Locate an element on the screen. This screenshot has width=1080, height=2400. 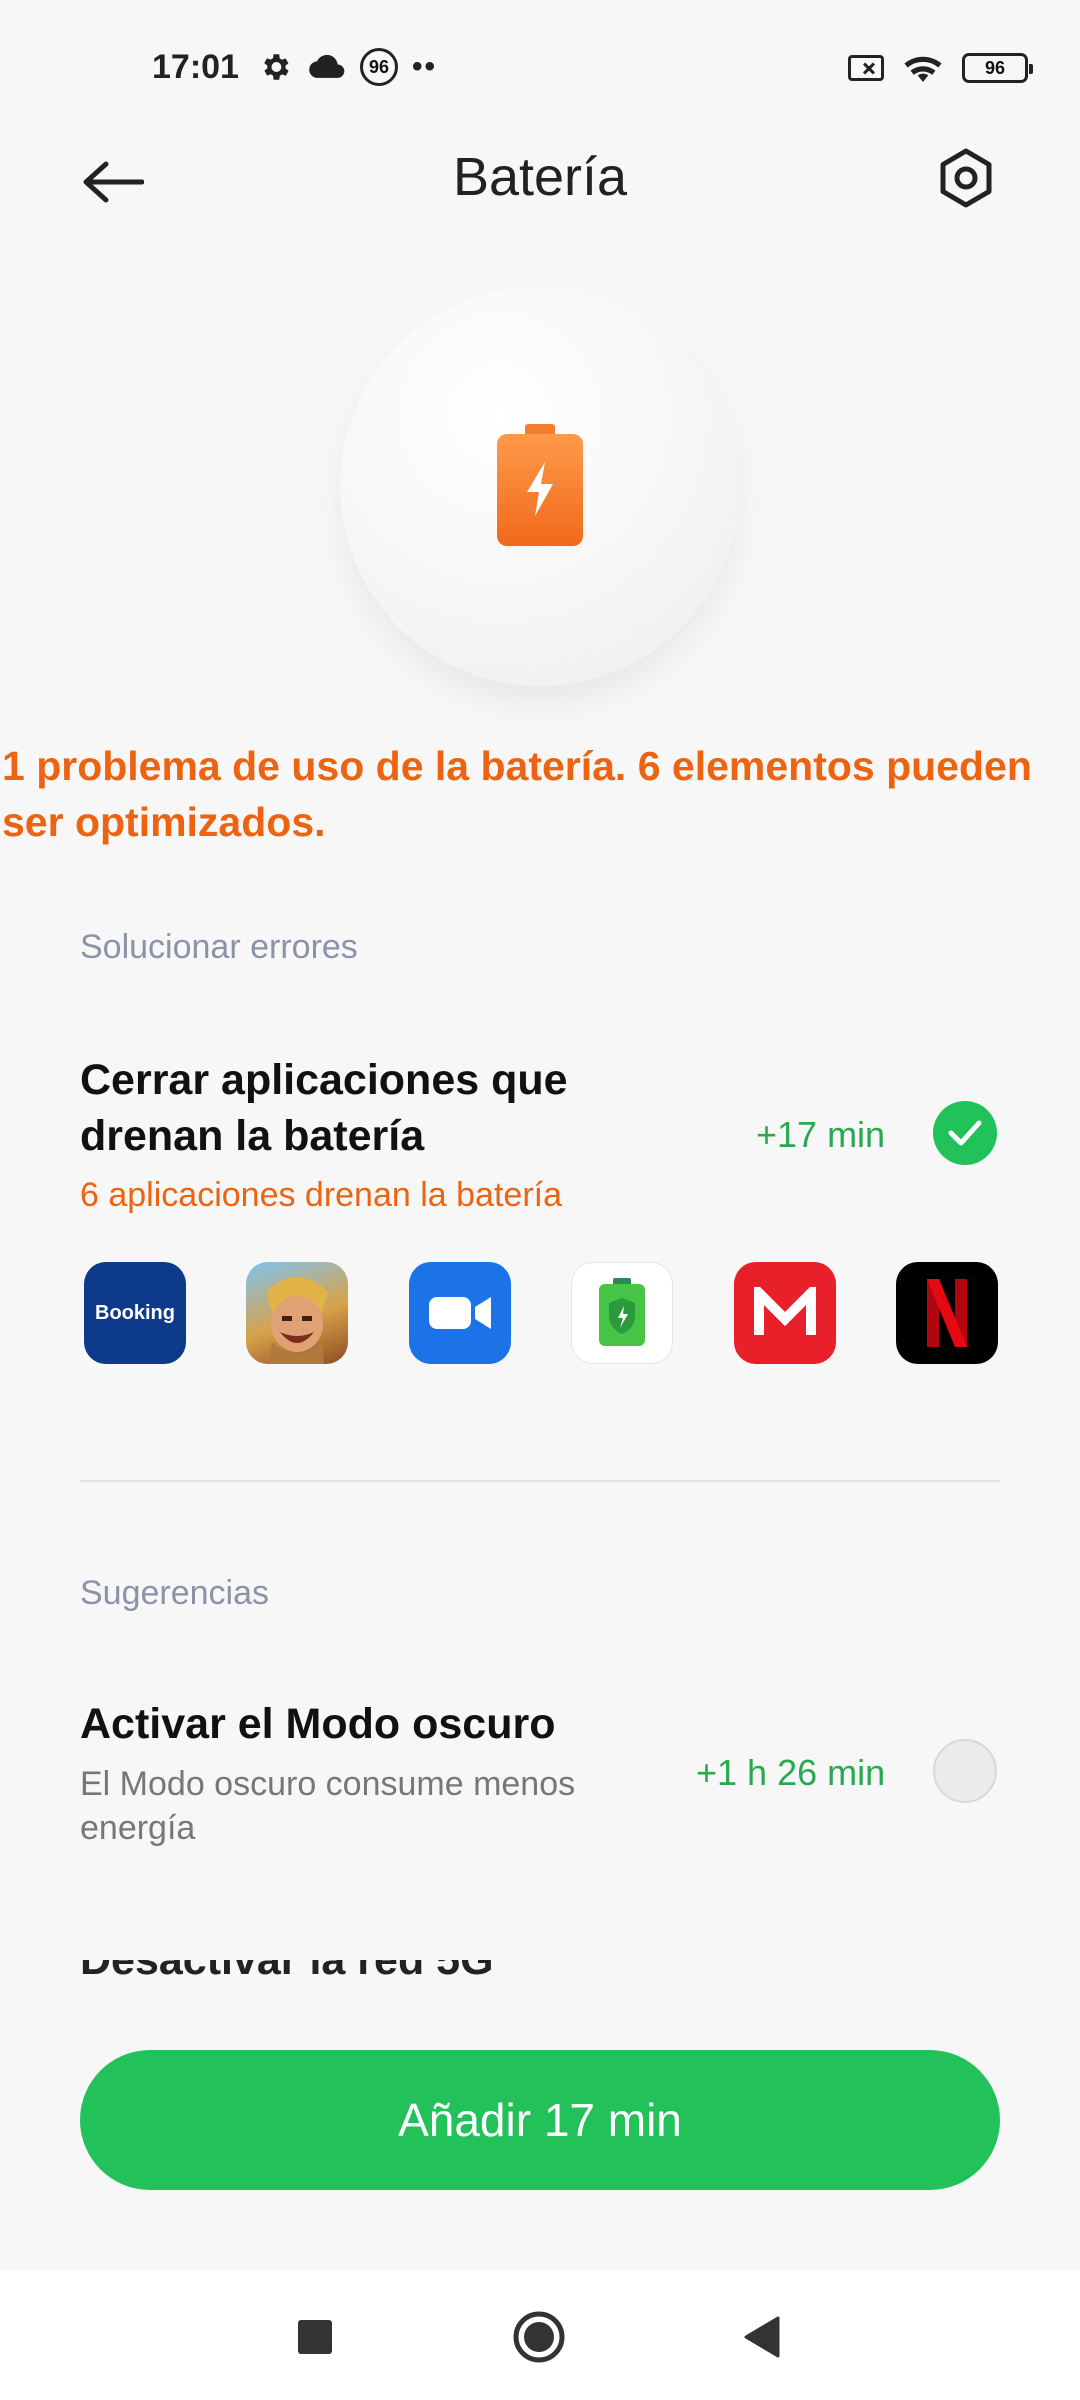
status-bar: 17:01 96 •• 96 is located at coordinates (540, 70).